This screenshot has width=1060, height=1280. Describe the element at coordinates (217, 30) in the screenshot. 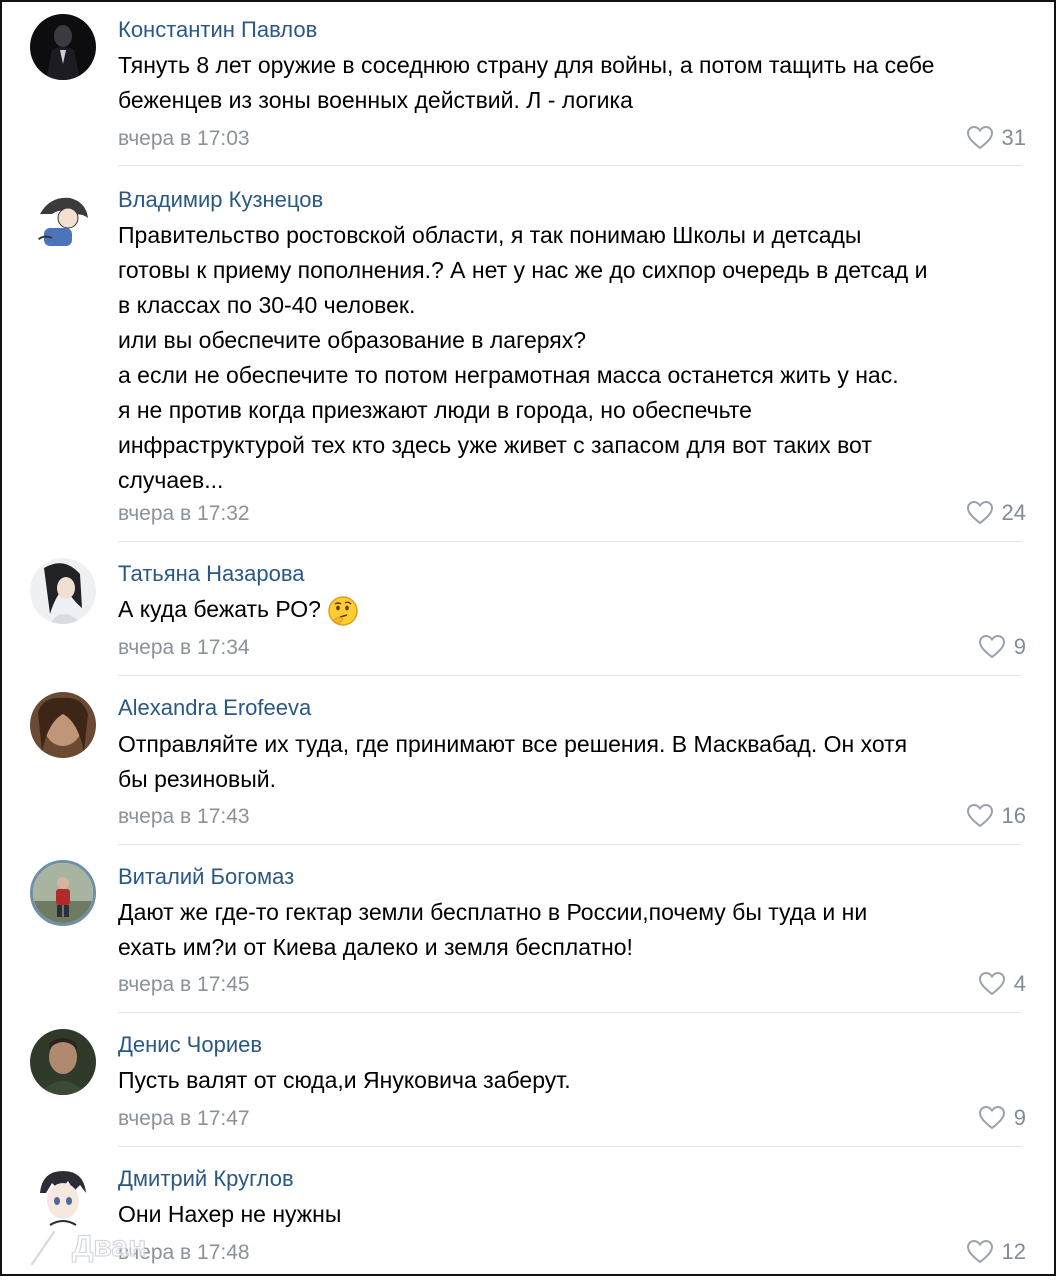

I see `comment-author: Константин Павлов` at that location.